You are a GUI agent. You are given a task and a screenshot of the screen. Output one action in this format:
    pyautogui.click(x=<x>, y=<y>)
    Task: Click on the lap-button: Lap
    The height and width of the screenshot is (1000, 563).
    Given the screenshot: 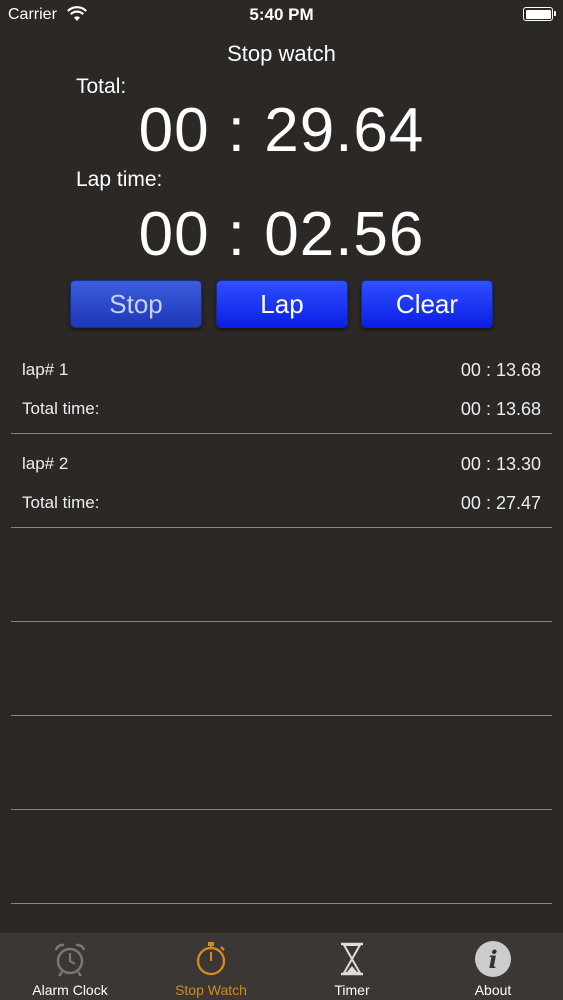 What is the action you would take?
    pyautogui.click(x=282, y=304)
    